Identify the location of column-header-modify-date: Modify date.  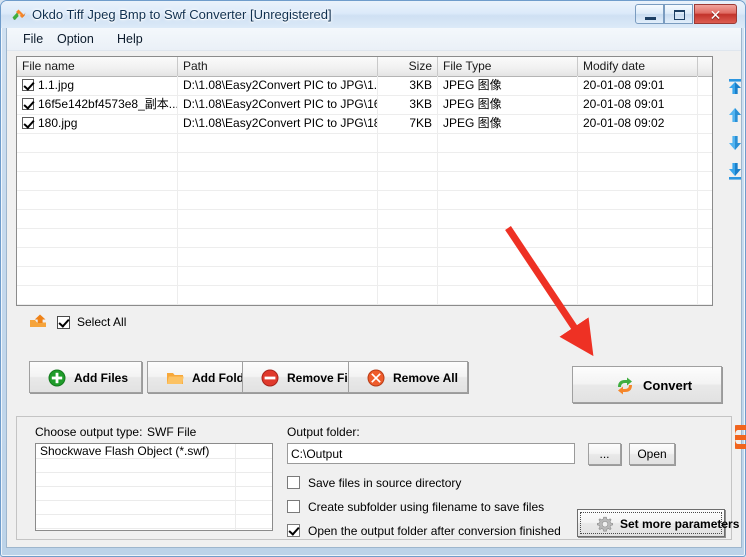
(638, 66).